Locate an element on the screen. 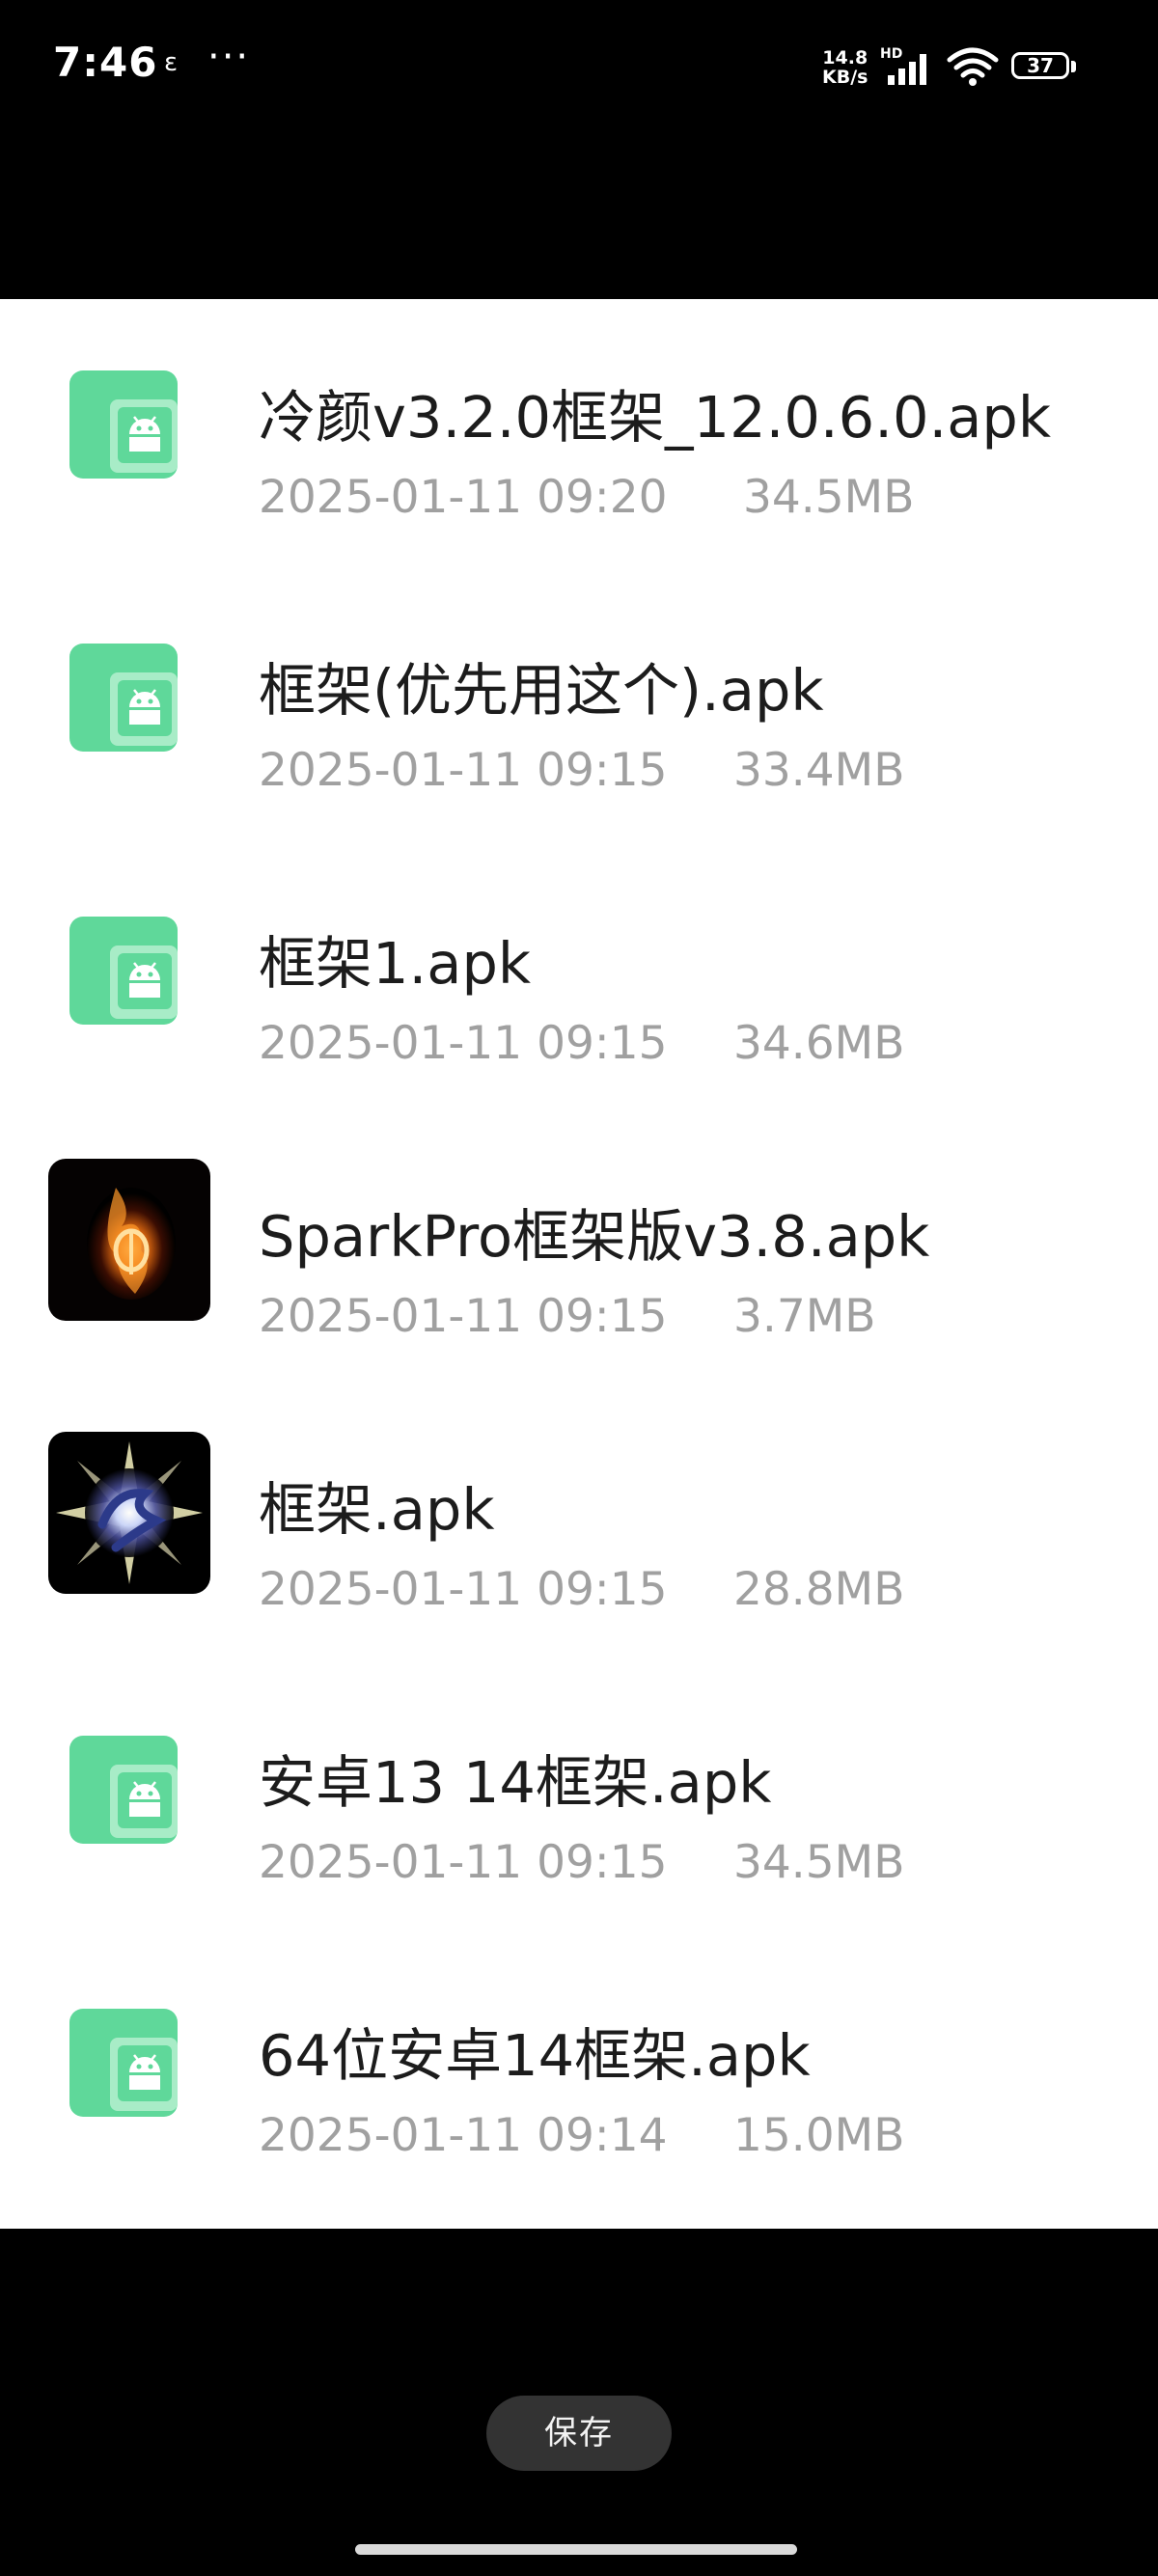  file-name: 64位安卓14框架.apk is located at coordinates (535, 2055).